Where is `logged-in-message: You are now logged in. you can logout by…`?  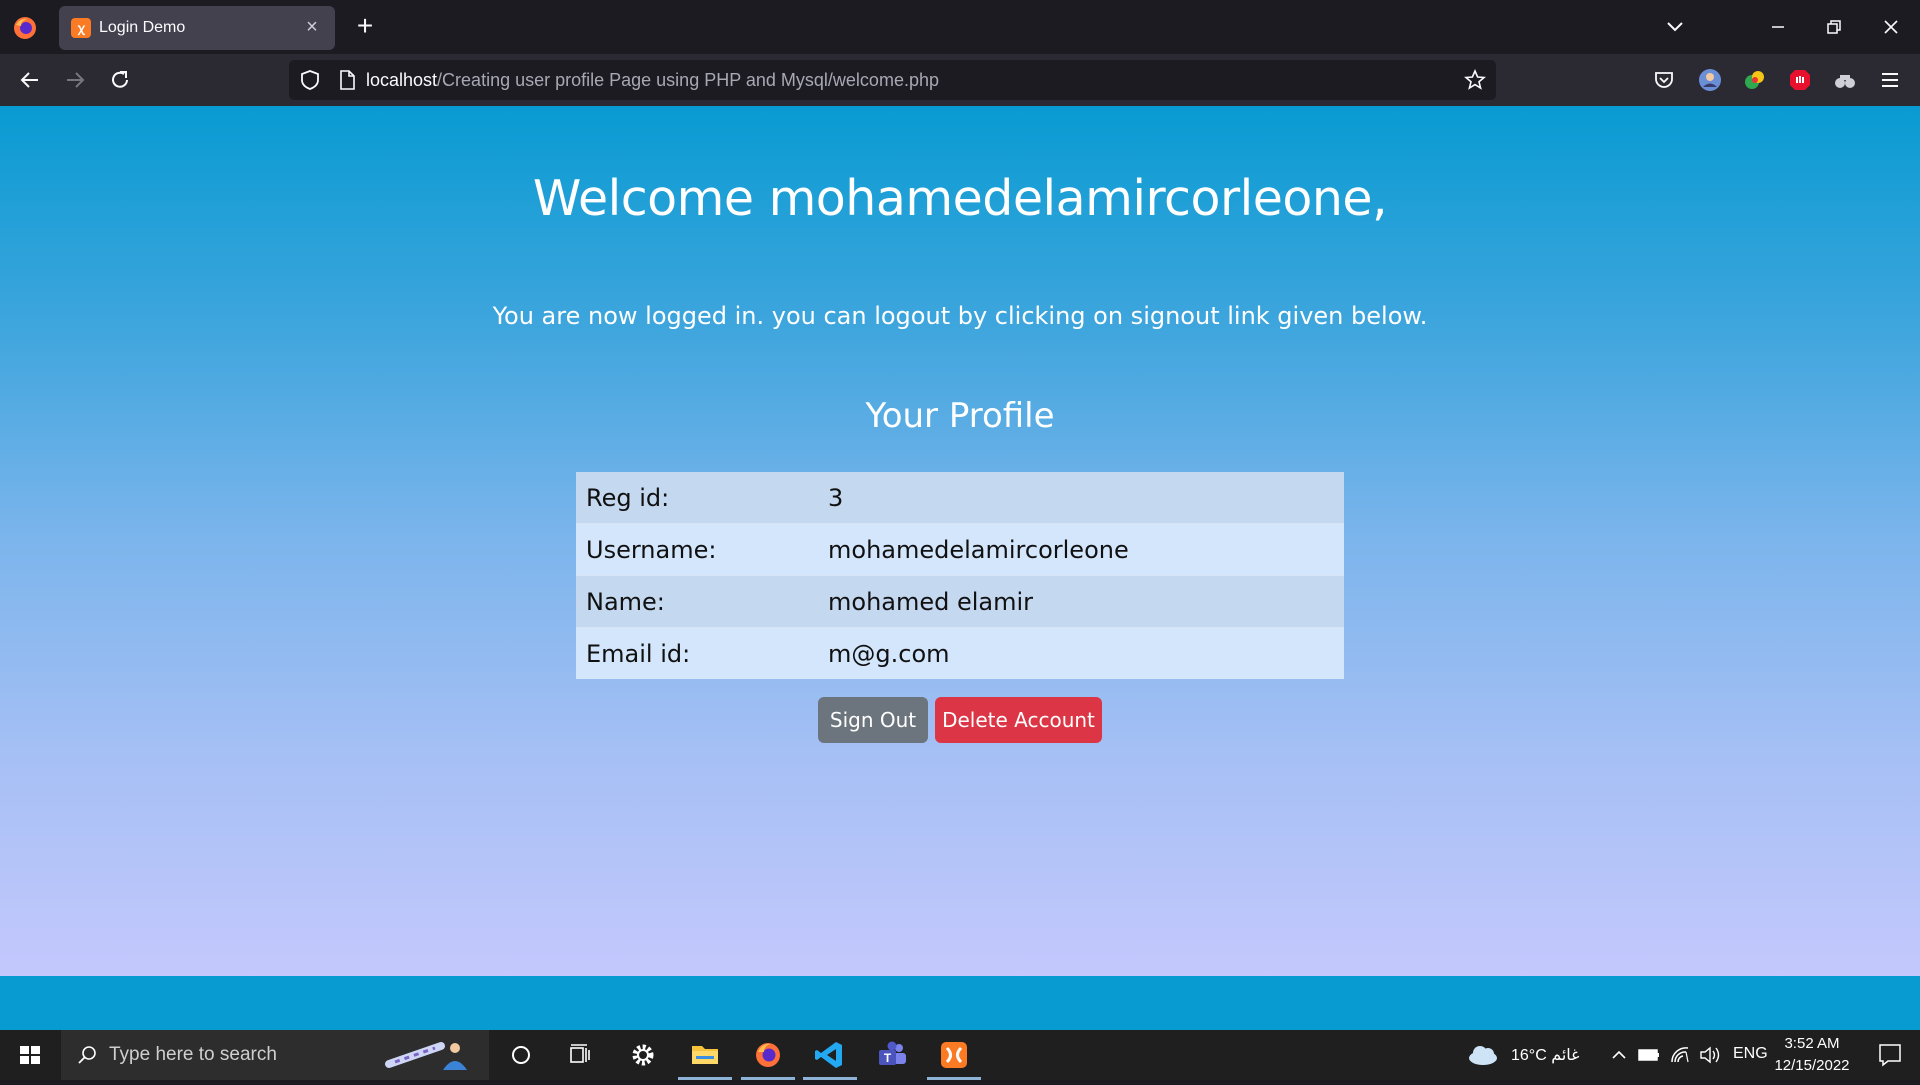 logged-in-message: You are now logged in. you can logout by… is located at coordinates (960, 316).